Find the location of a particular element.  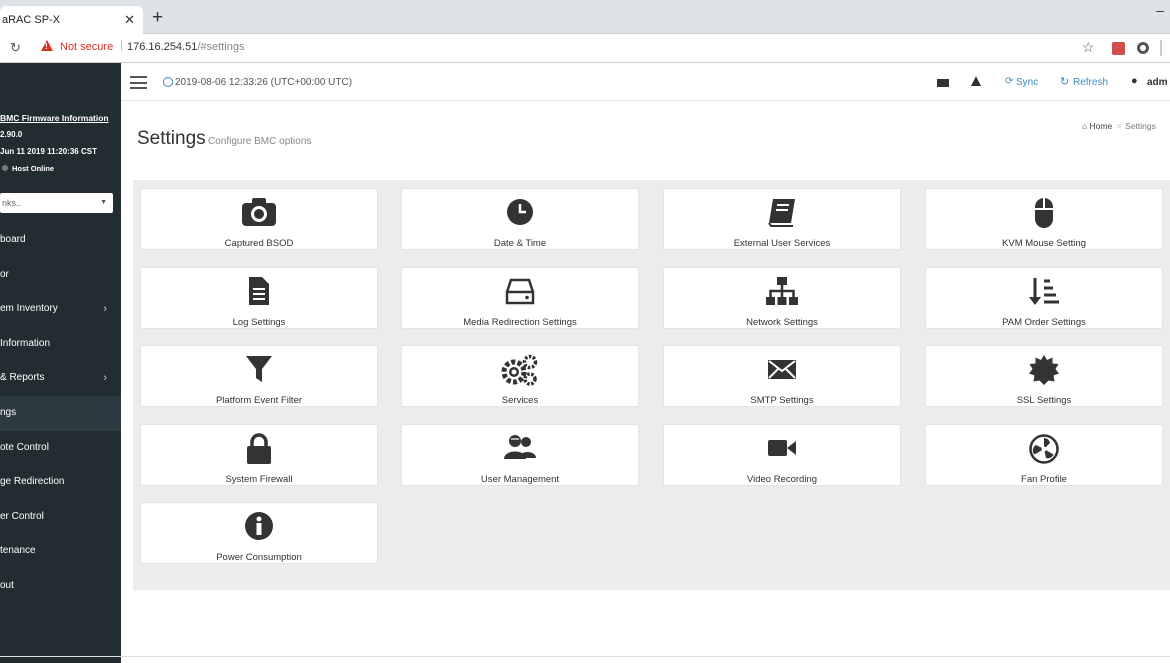

card-power-consumption: Power Consumption is located at coordinates (259, 533).